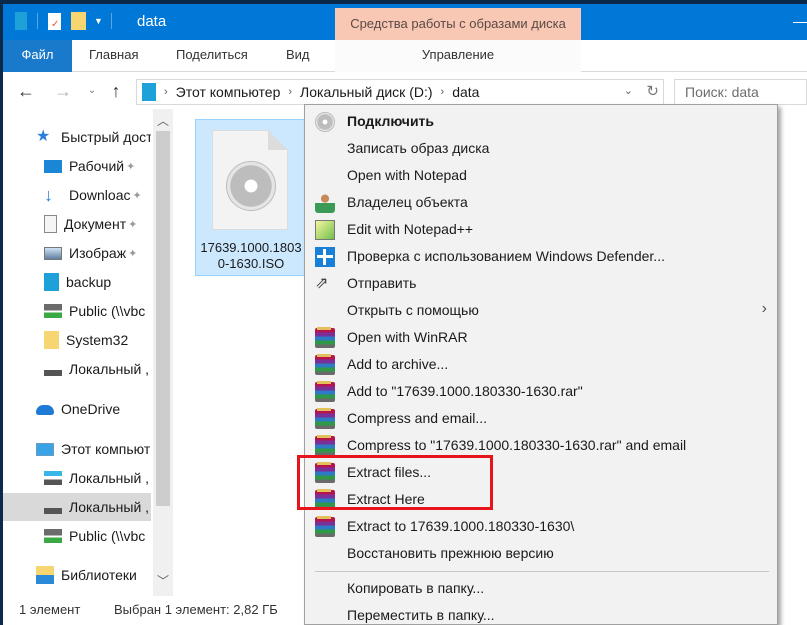 The height and width of the screenshot is (625, 807). Describe the element at coordinates (325, 257) in the screenshot. I see `defender-icon` at that location.